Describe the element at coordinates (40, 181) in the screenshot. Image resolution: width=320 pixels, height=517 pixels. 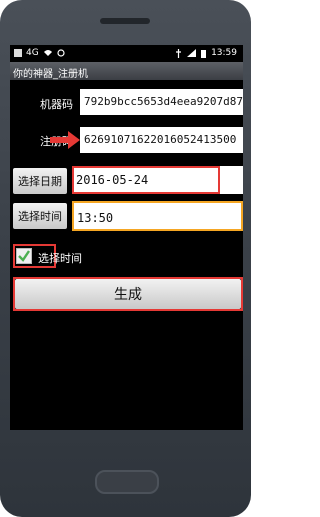
I see `select-date-button: 选择日期` at that location.